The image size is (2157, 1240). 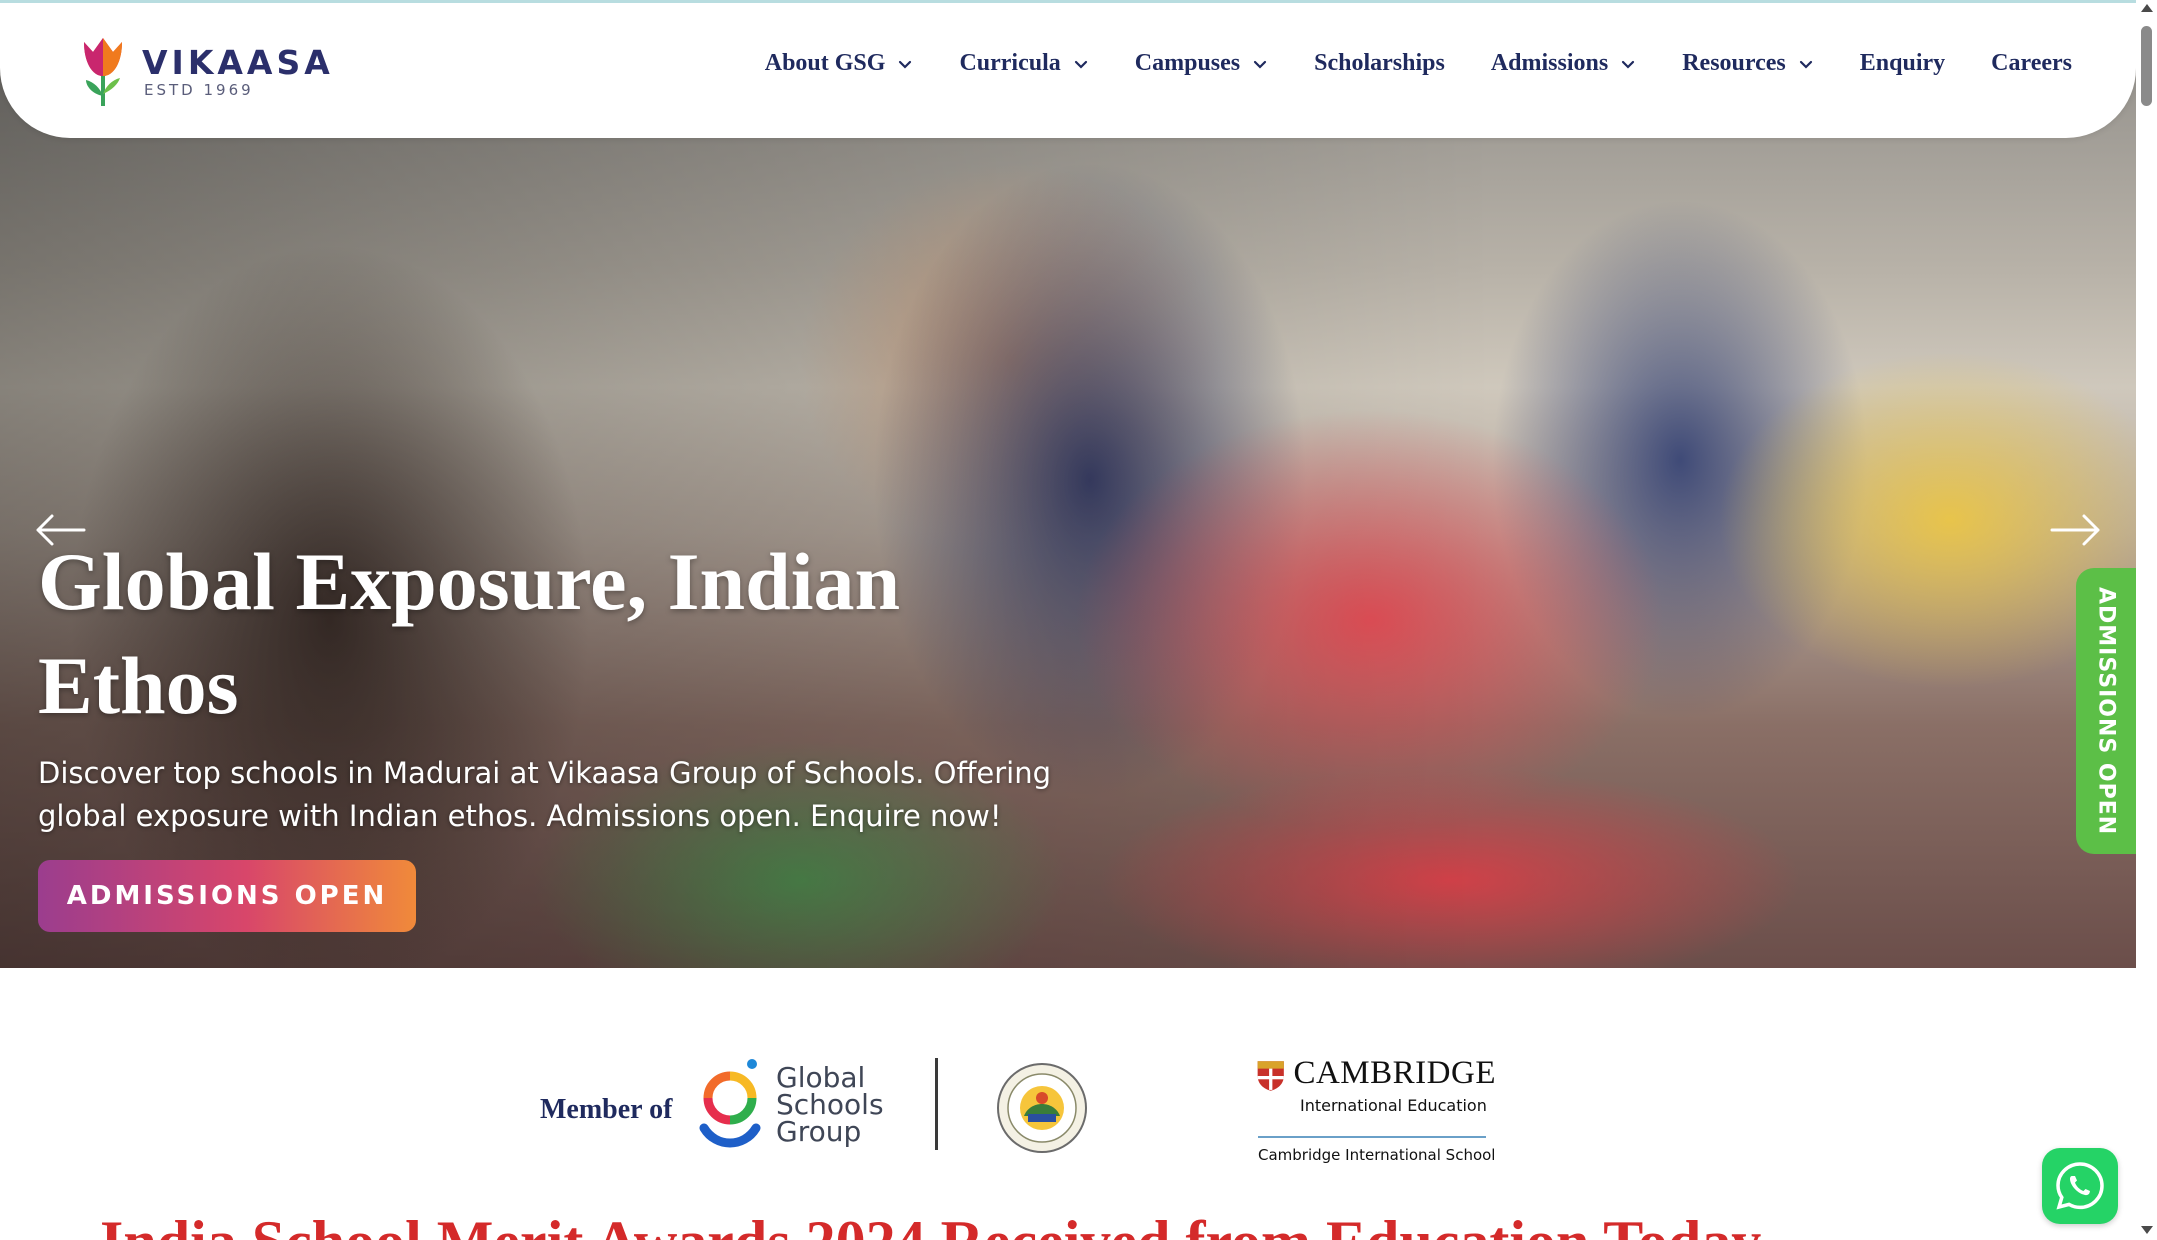 I want to click on hero-title: Global Exposure, Indian Ethos, so click(x=469, y=633).